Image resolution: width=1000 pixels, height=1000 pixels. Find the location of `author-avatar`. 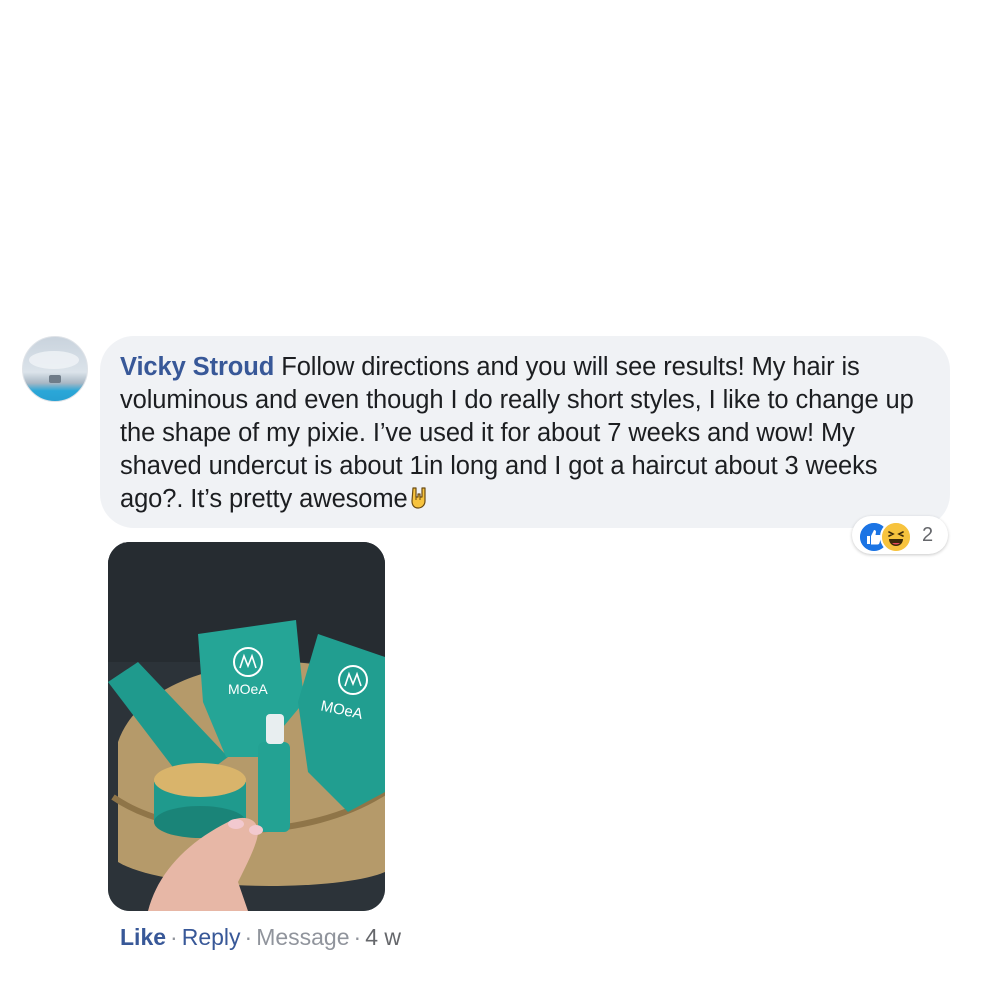

author-avatar is located at coordinates (55, 369).